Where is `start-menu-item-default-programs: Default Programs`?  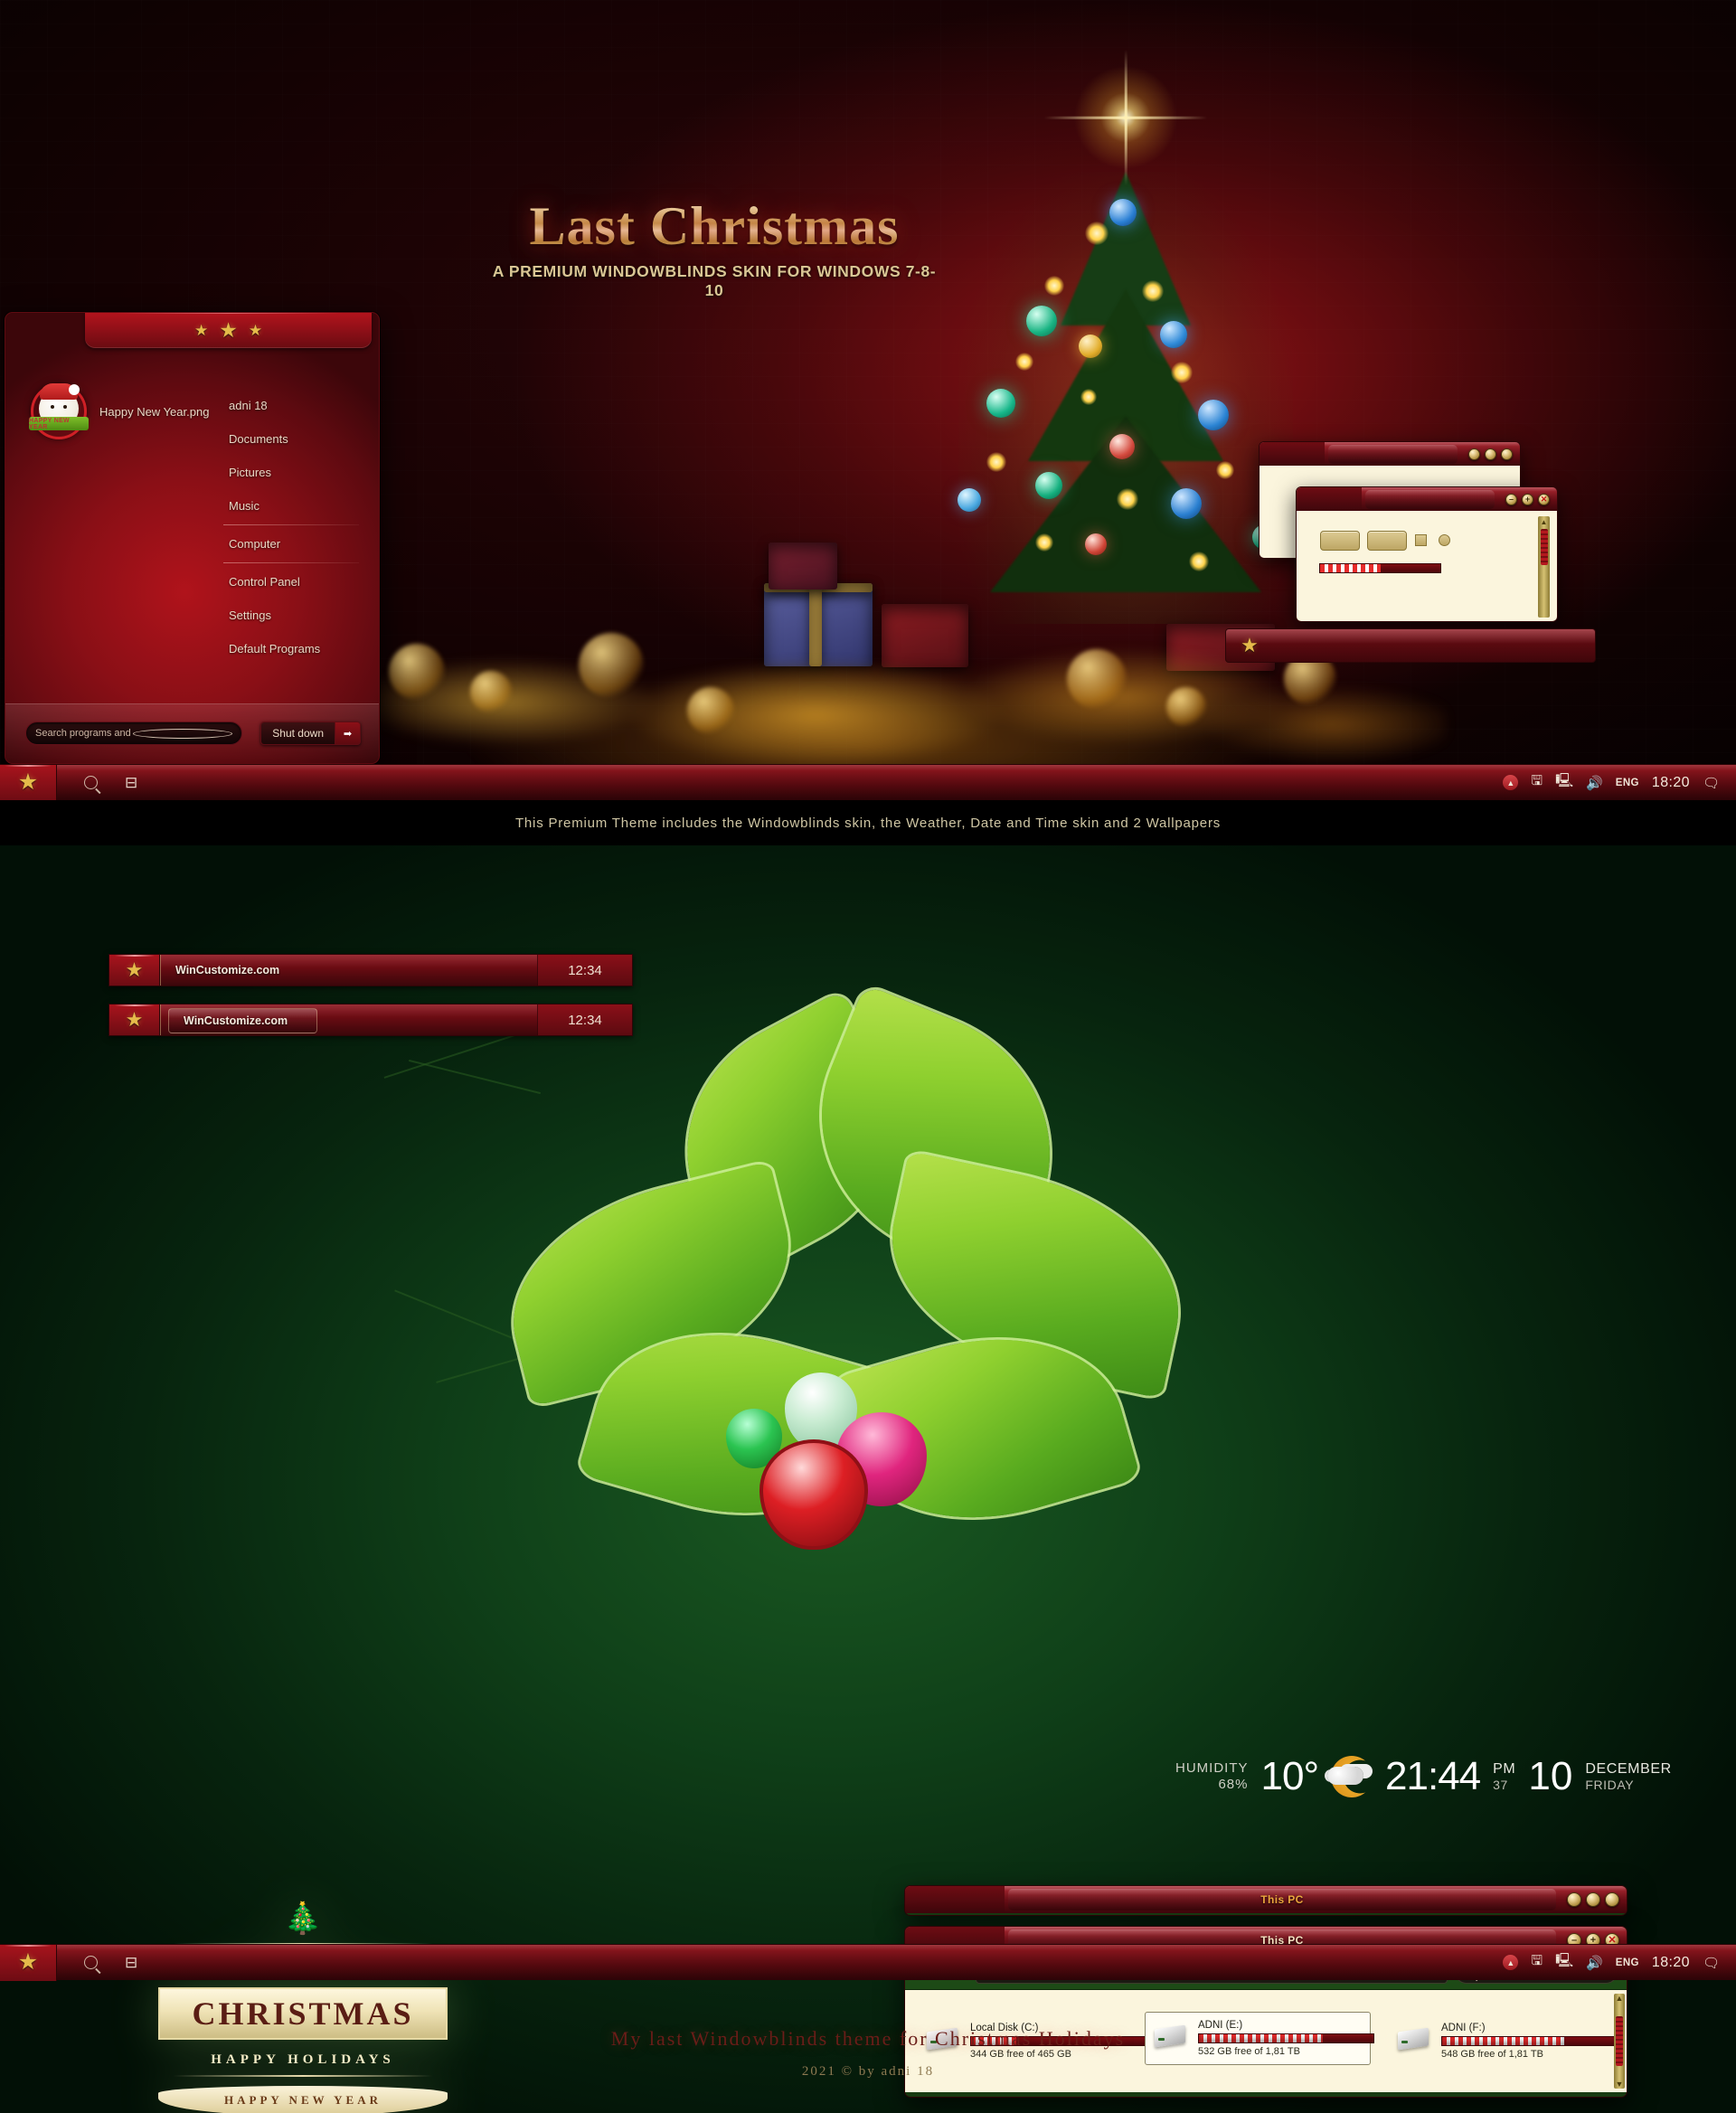
start-menu-item-default-programs: Default Programs is located at coordinates (291, 648).